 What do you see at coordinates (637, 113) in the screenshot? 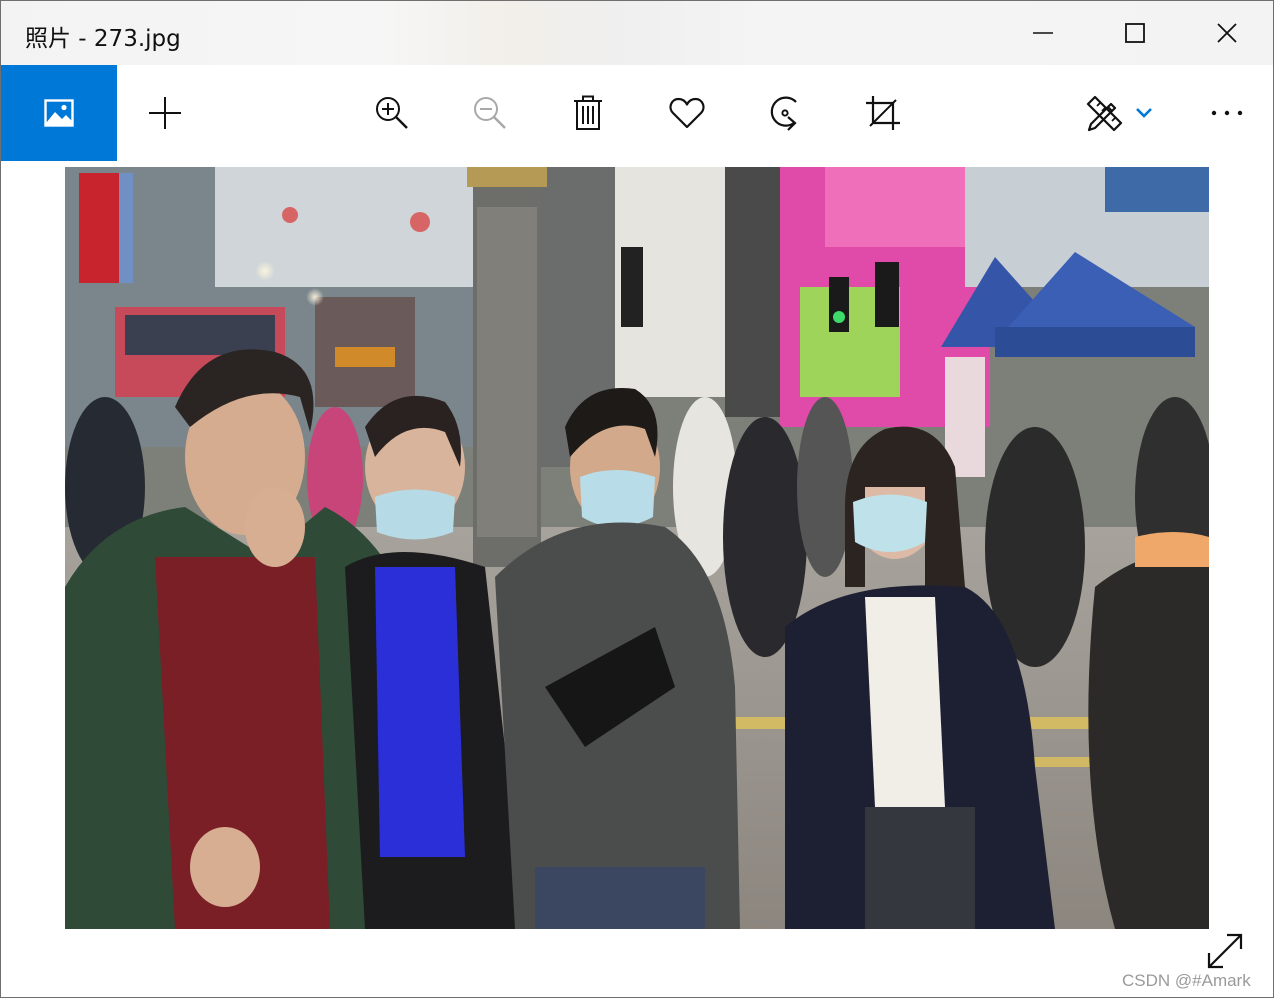
I see `toolbar` at bounding box center [637, 113].